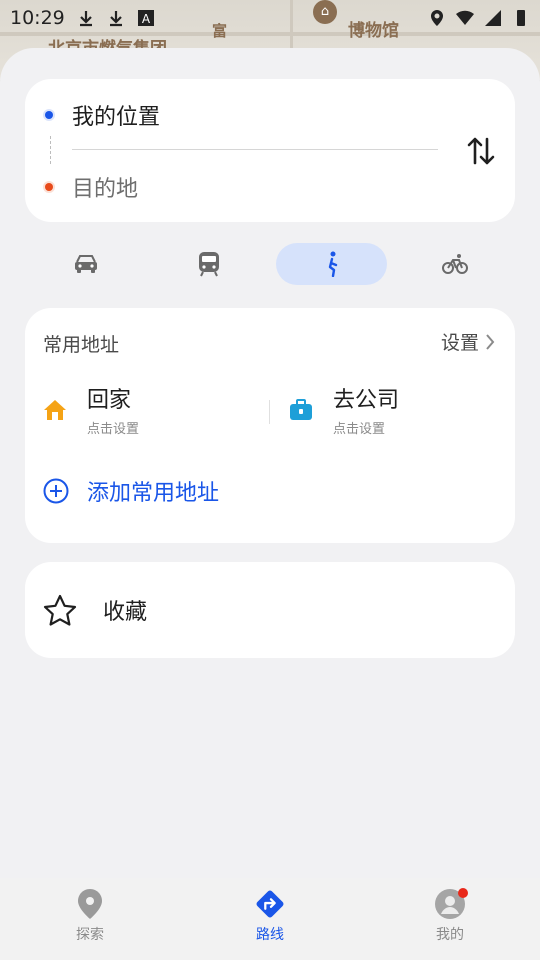 This screenshot has width=540, height=960. I want to click on home-sub-label: 点击设置, so click(113, 429).